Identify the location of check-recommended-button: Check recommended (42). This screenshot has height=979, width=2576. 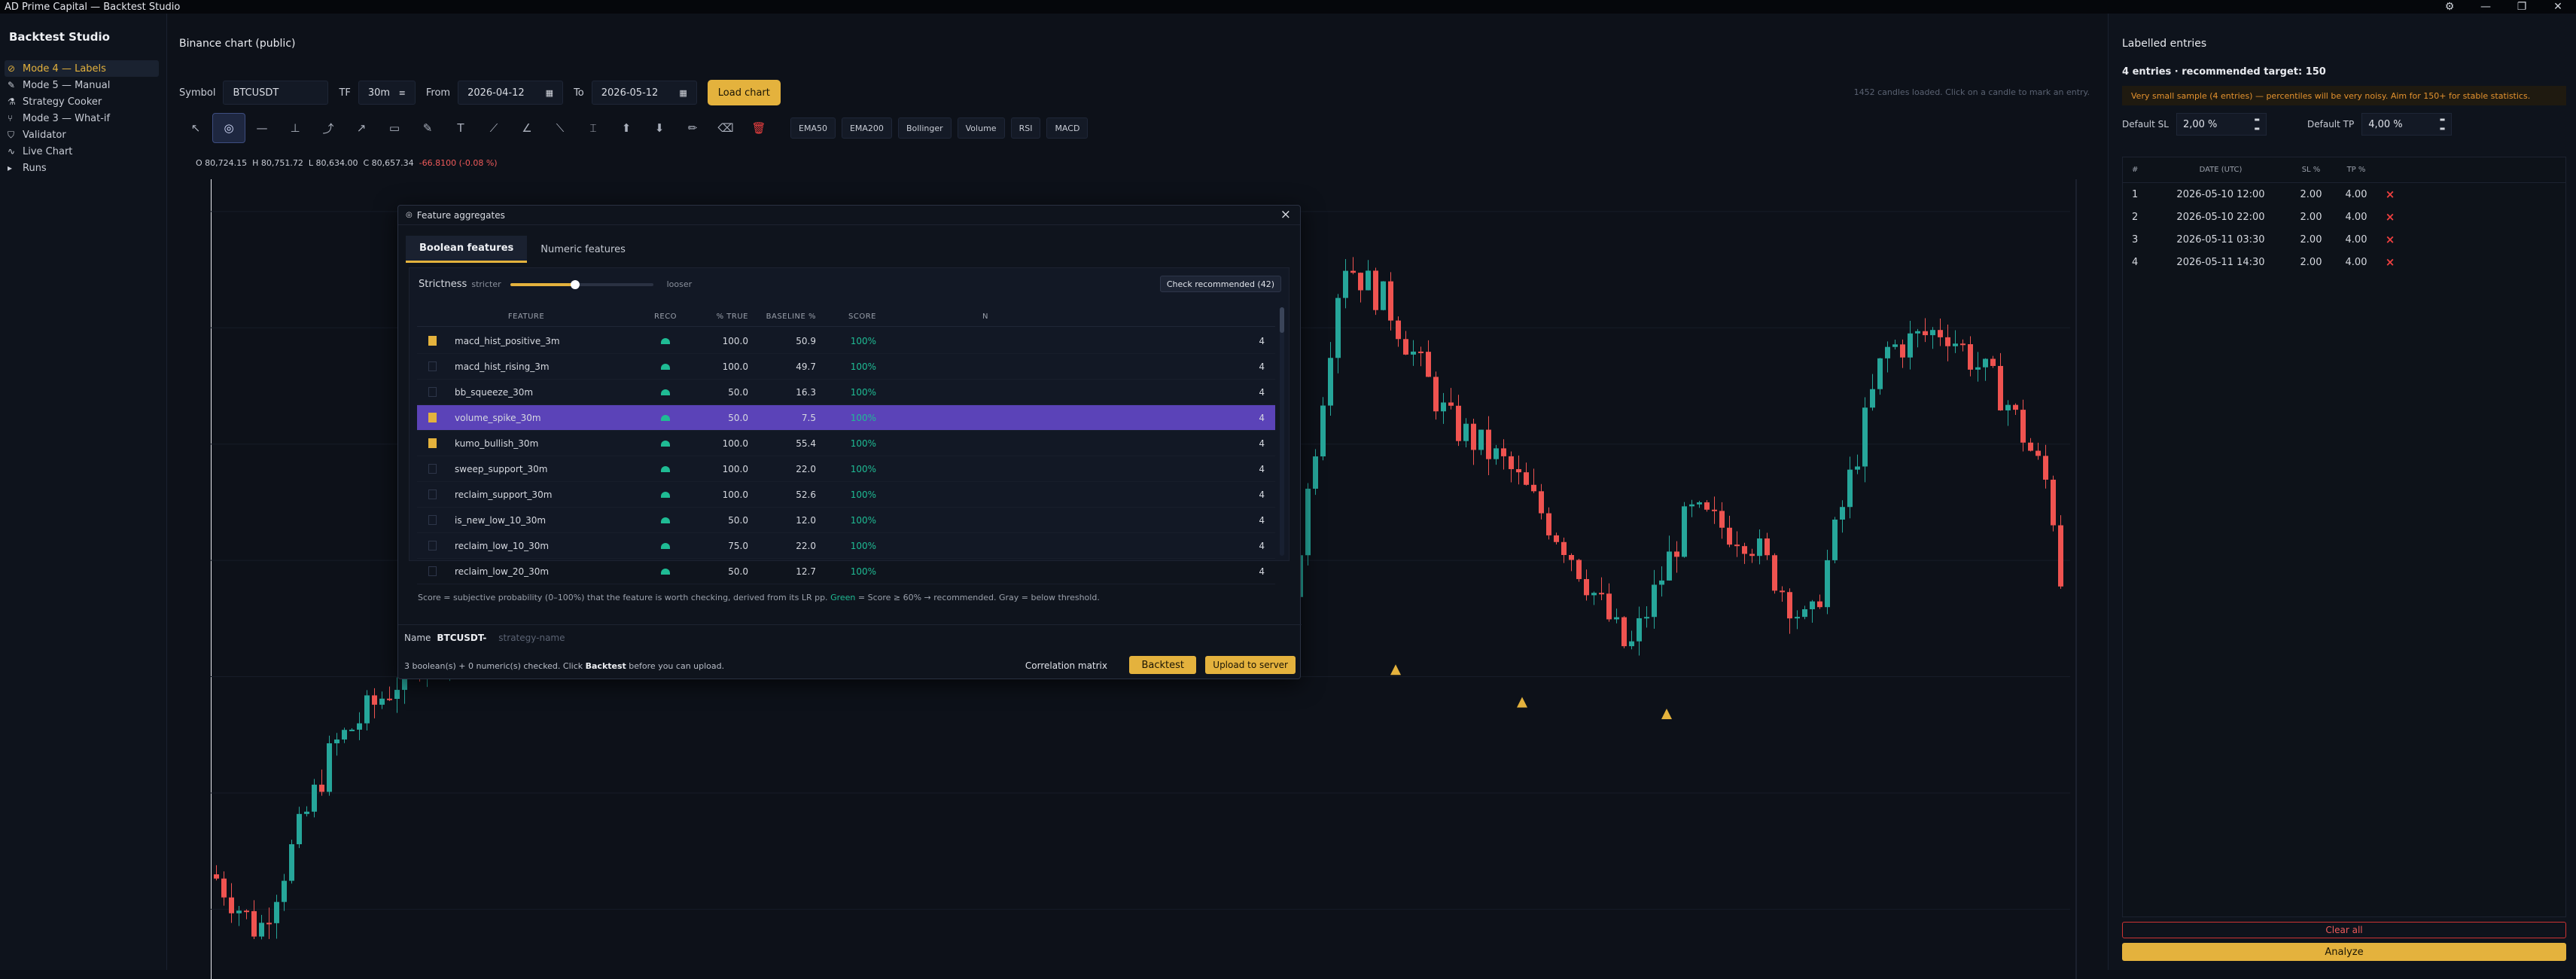
(1220, 284).